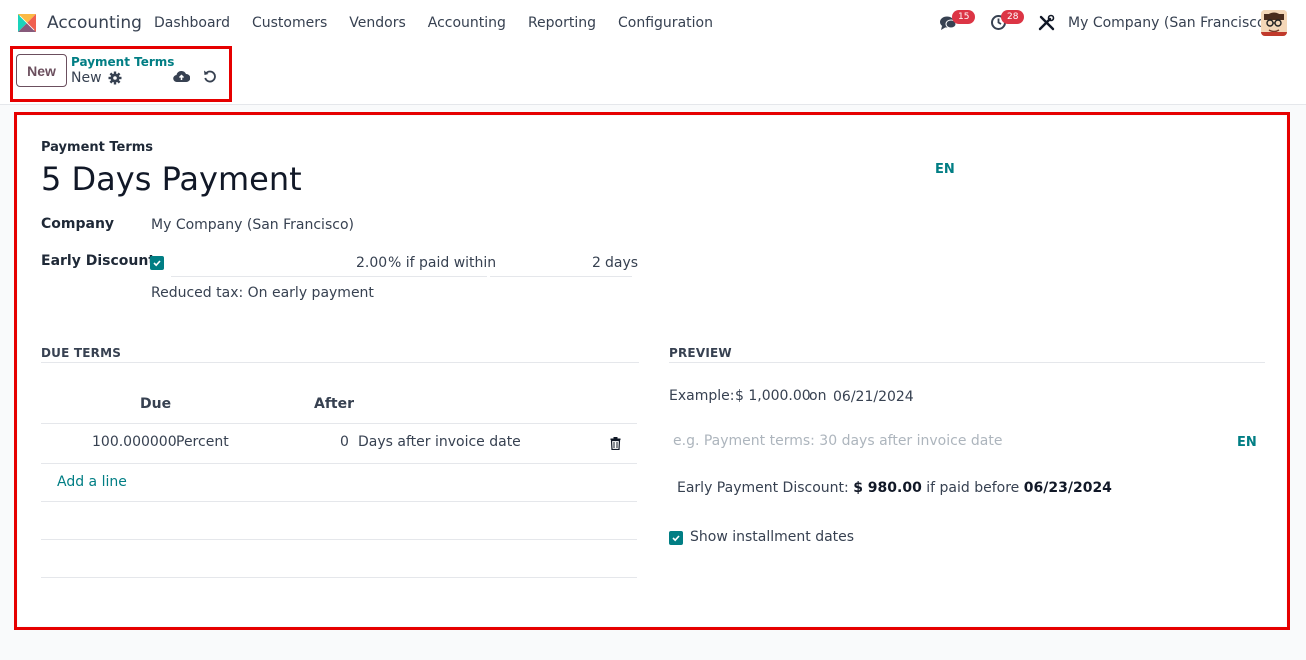 This screenshot has height=660, width=1306. I want to click on discount-within-text: % if paid within, so click(442, 263).